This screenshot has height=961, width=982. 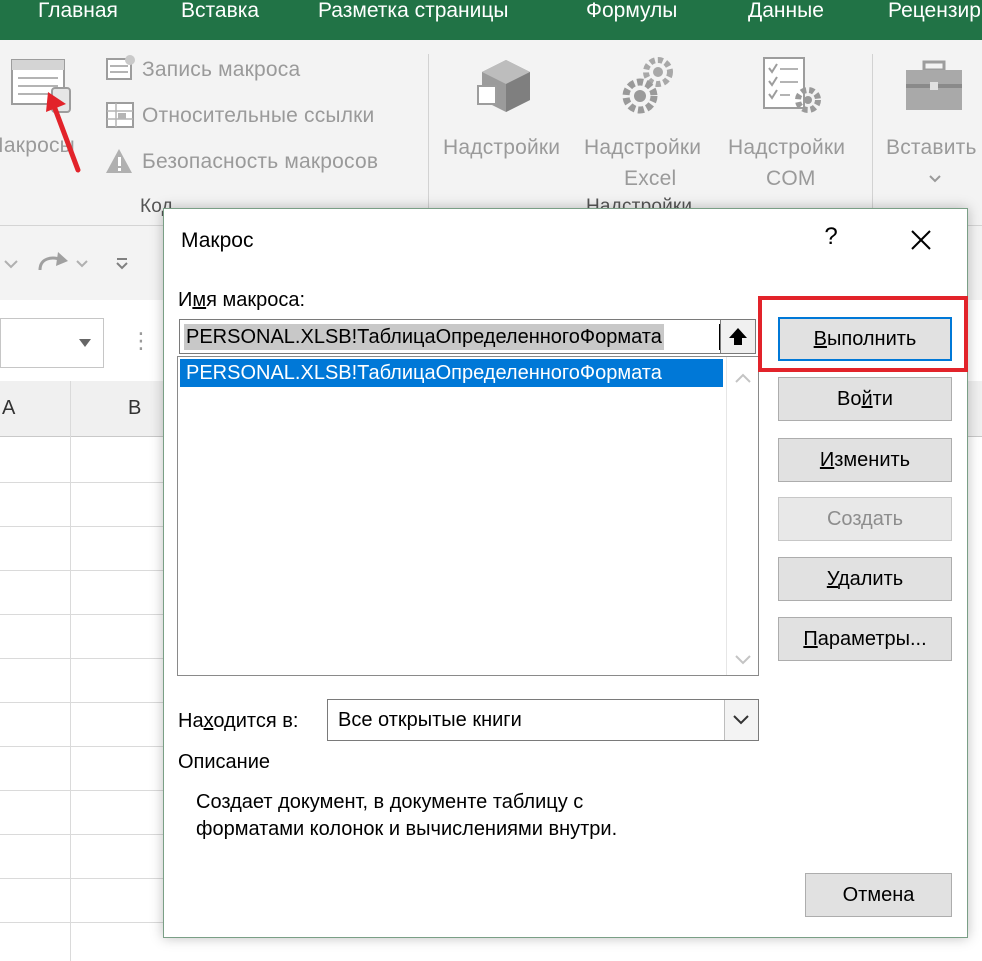 What do you see at coordinates (831, 240) in the screenshot?
I see `help-button: ?` at bounding box center [831, 240].